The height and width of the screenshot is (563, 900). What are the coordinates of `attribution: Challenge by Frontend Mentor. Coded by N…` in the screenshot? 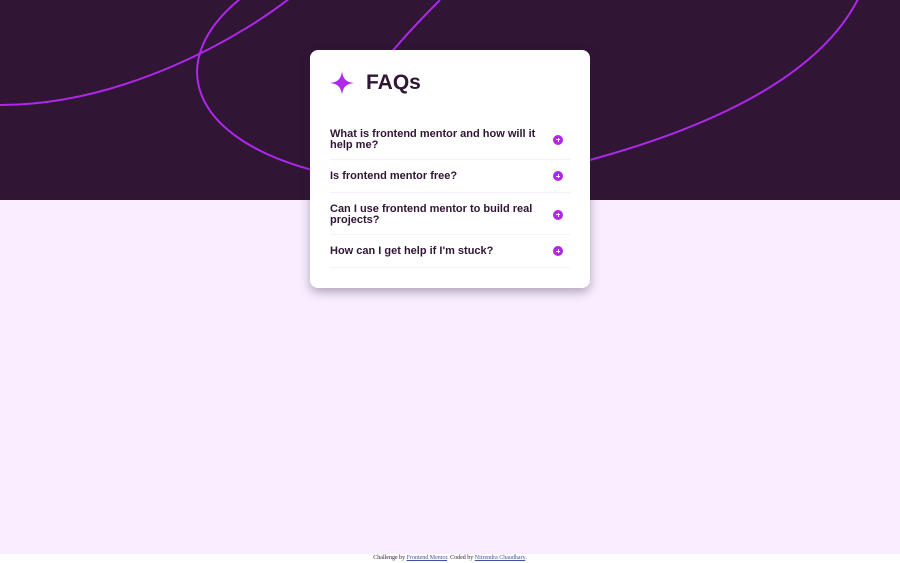 It's located at (450, 558).